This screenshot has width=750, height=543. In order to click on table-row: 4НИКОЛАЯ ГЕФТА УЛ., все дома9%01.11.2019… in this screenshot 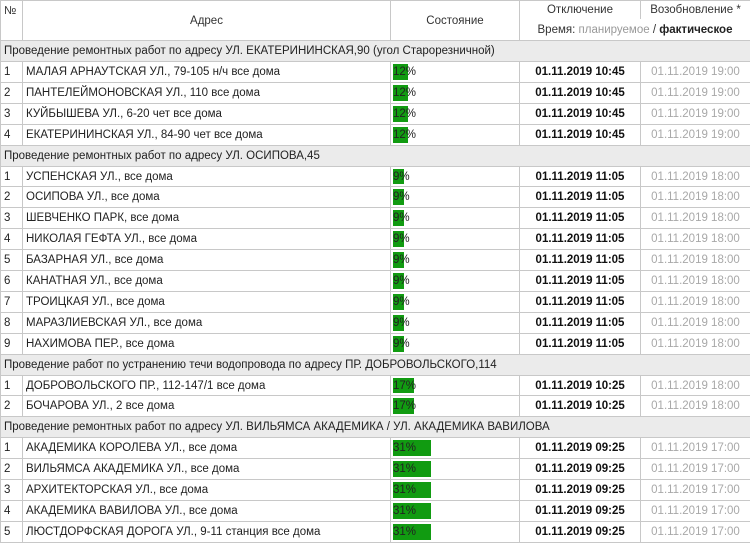, I will do `click(375, 239)`.